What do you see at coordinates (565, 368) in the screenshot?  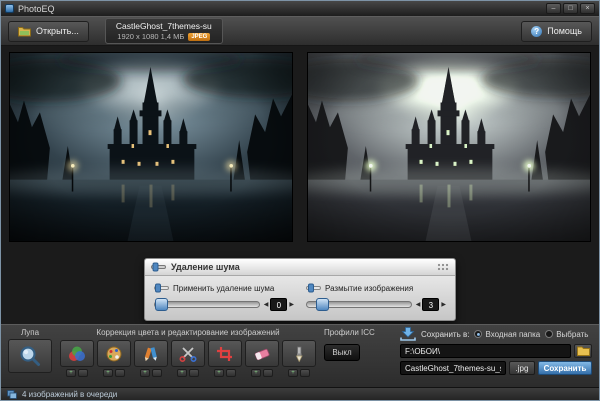 I see `save-button: Сохранить` at bounding box center [565, 368].